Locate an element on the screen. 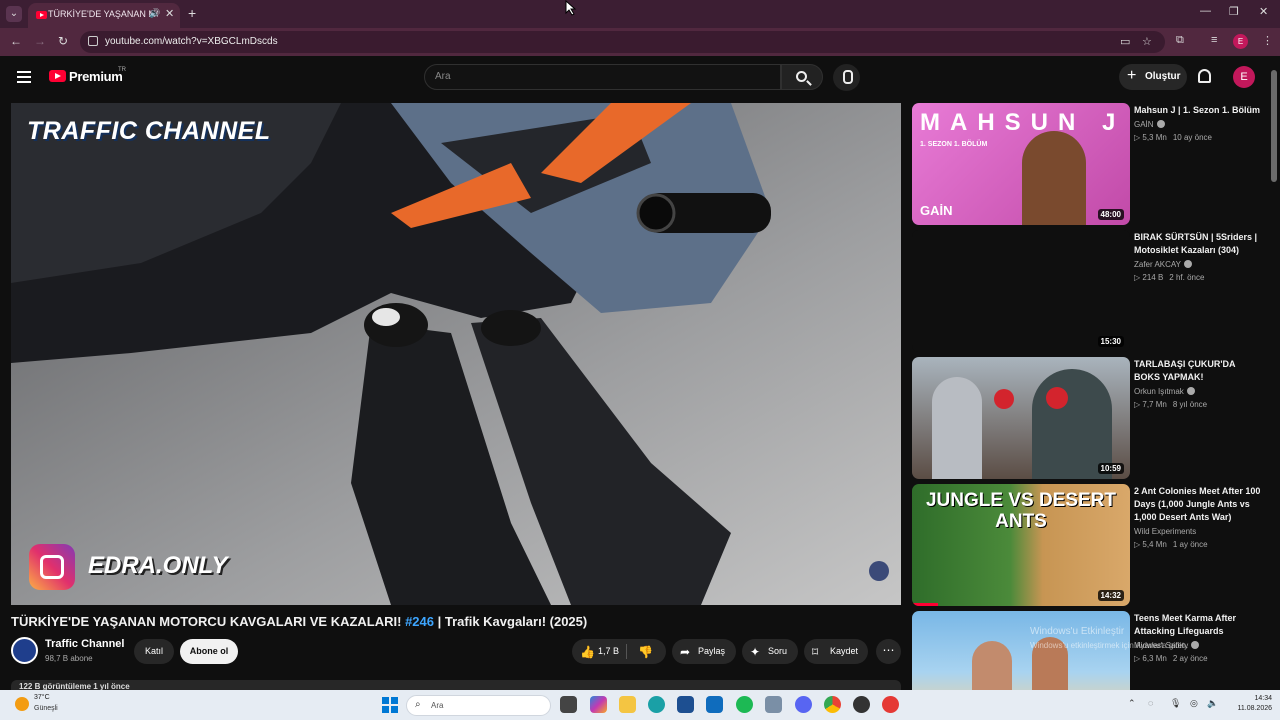 The image size is (1280, 720). weather-temperature: 37°C is located at coordinates (42, 697).